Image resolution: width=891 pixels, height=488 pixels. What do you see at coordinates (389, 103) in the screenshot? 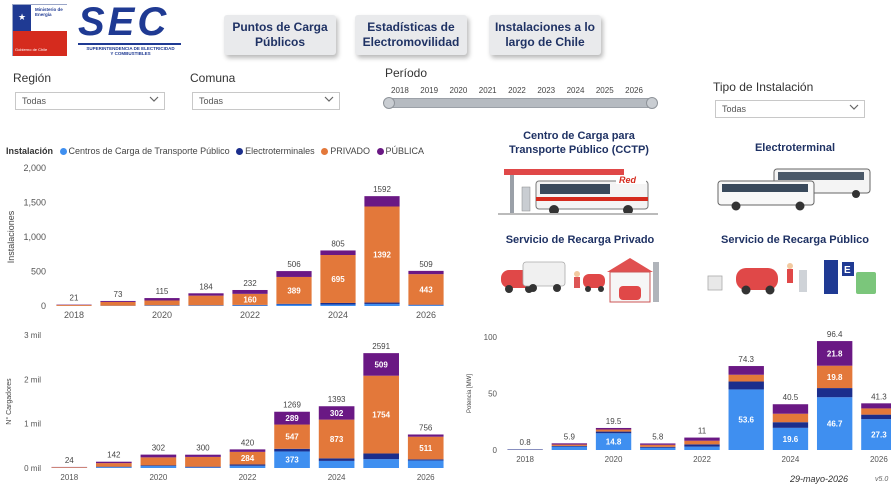
I see `periodo-slider-handle-left` at bounding box center [389, 103].